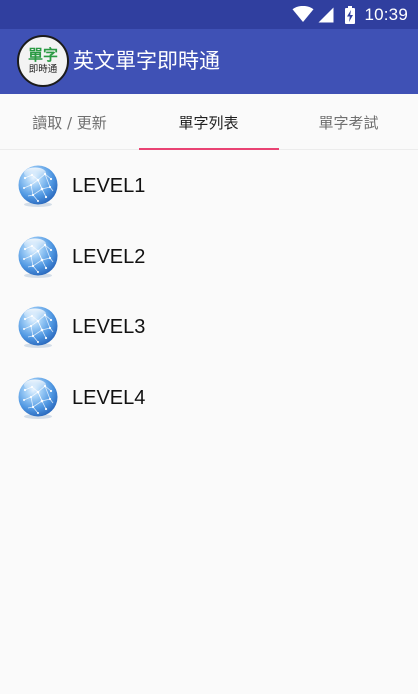 The image size is (418, 694). Describe the element at coordinates (109, 256) in the screenshot. I see `level-label: LEVEL2` at that location.